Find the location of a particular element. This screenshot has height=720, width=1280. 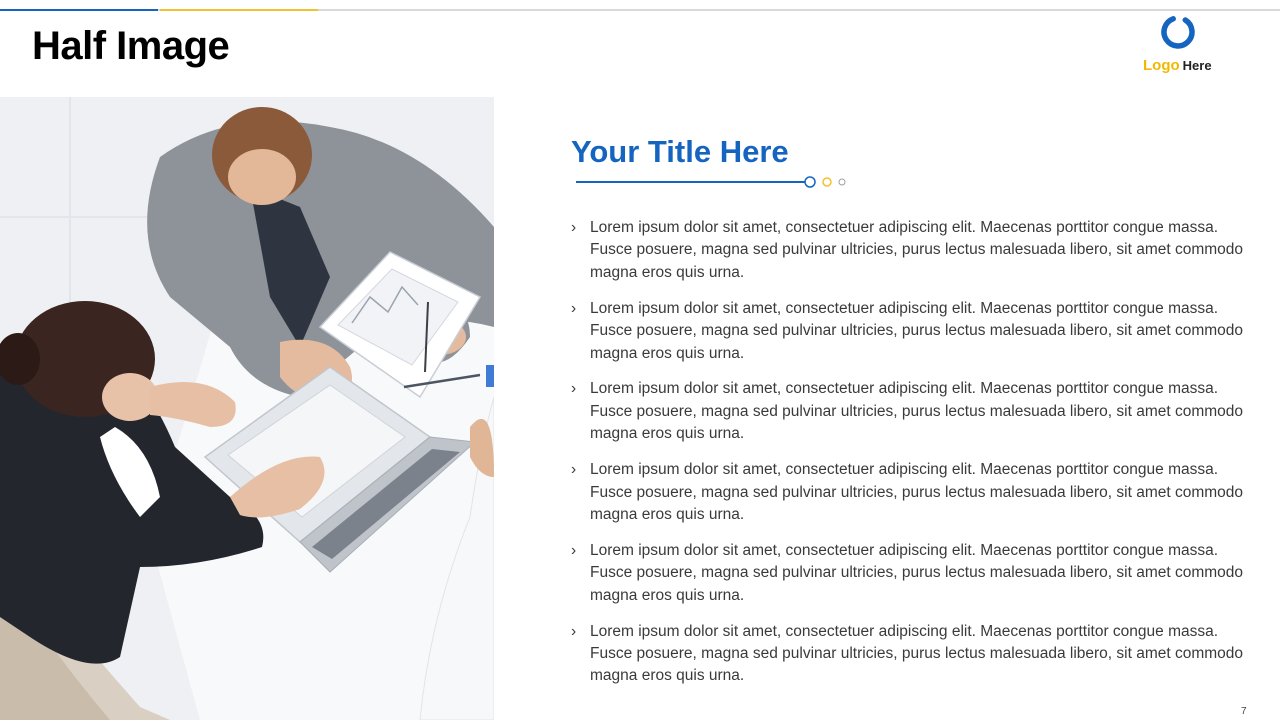

content-title: Your Title Here is located at coordinates (680, 151).